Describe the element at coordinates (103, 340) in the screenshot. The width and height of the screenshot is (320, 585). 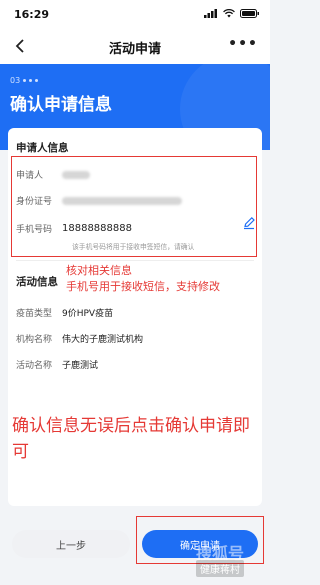
I see `institution-value: 伟大的子鹿测试机构` at that location.